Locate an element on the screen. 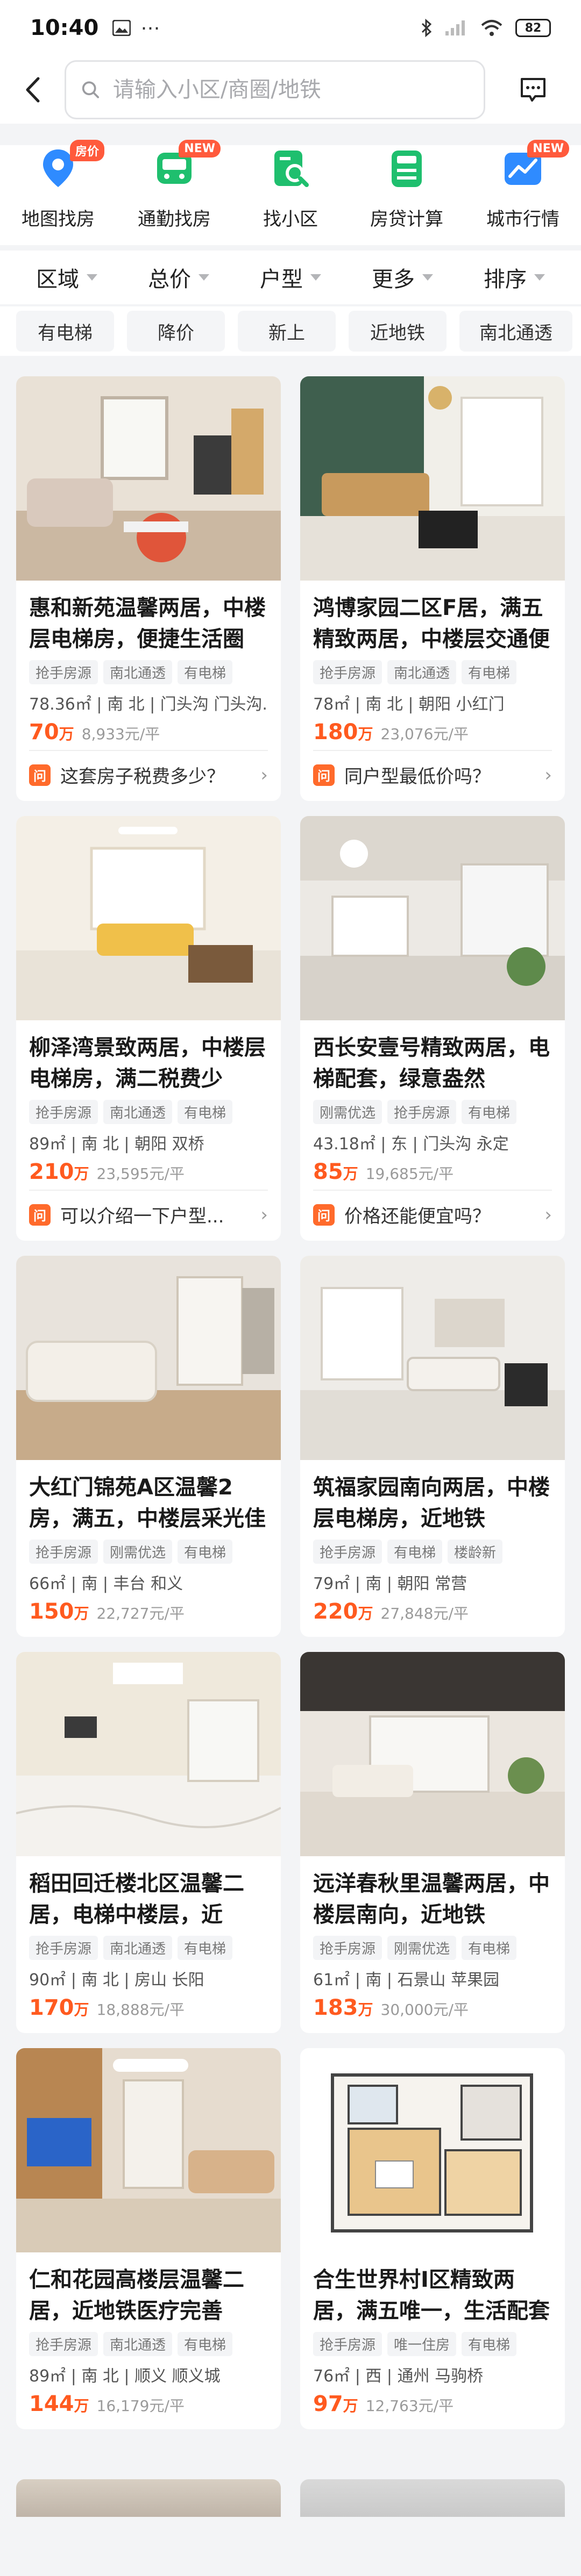 The height and width of the screenshot is (2576, 581). listing-question: 问这套房子税费多少？ › is located at coordinates (148, 769).